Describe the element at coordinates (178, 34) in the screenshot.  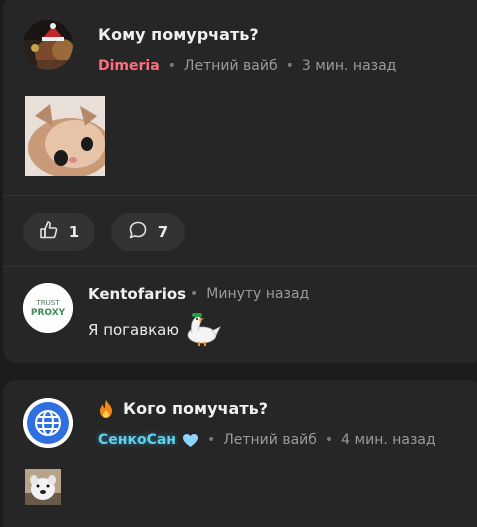
I see `post-title: Кому помурчать?` at that location.